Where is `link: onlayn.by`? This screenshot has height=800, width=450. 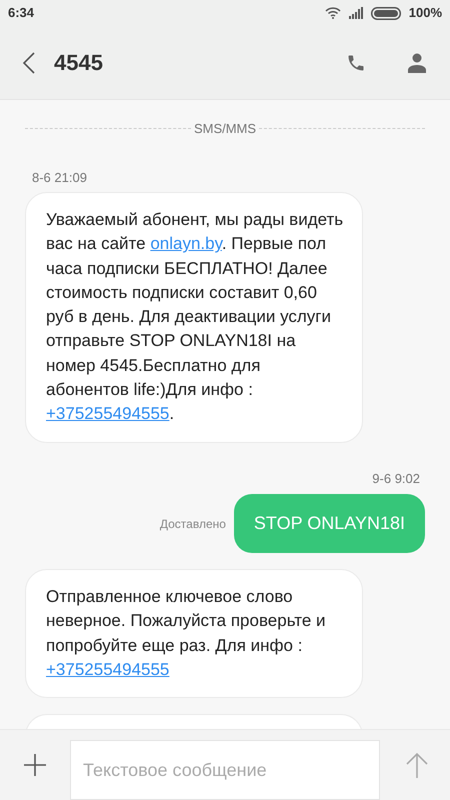
link: onlayn.by is located at coordinates (186, 244).